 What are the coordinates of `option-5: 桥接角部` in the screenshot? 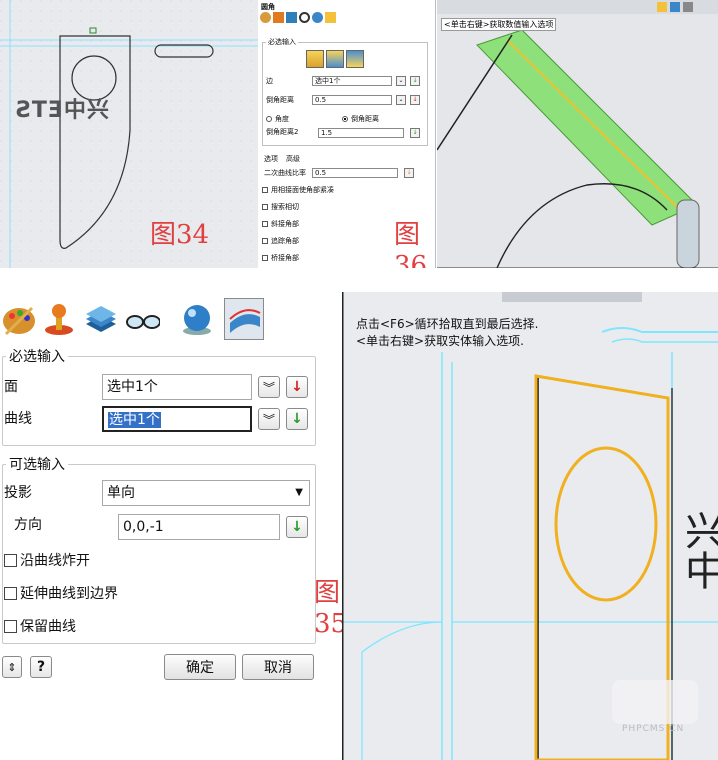 It's located at (280, 258).